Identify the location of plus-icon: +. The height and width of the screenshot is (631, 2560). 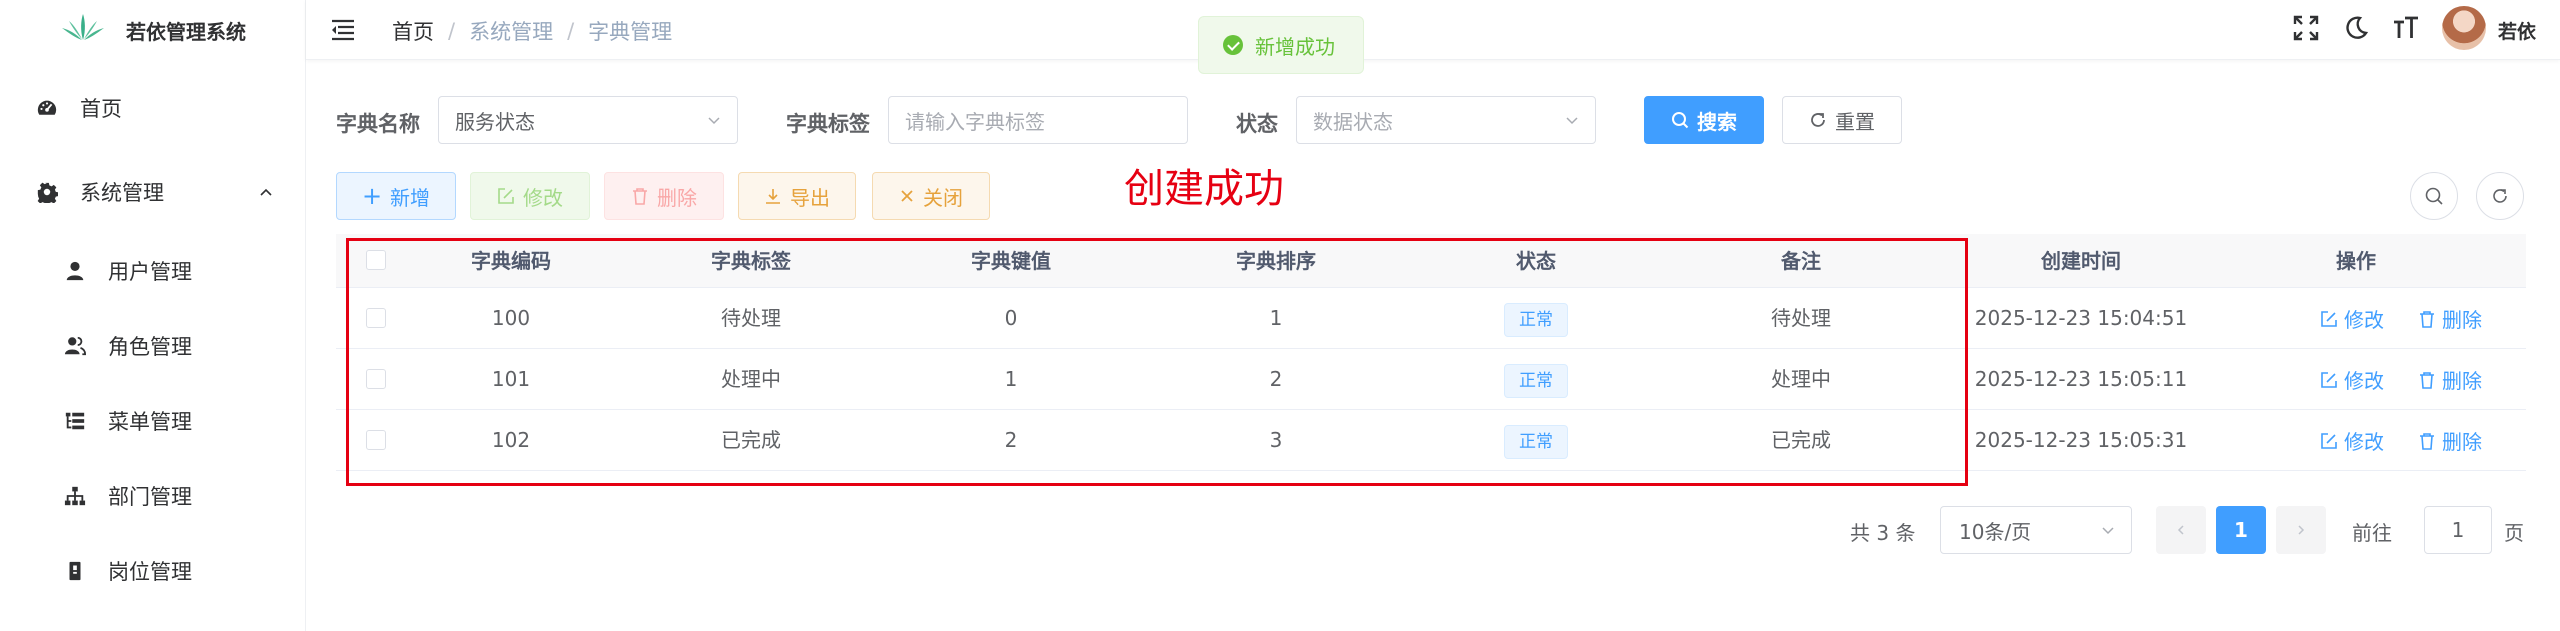
(372, 196).